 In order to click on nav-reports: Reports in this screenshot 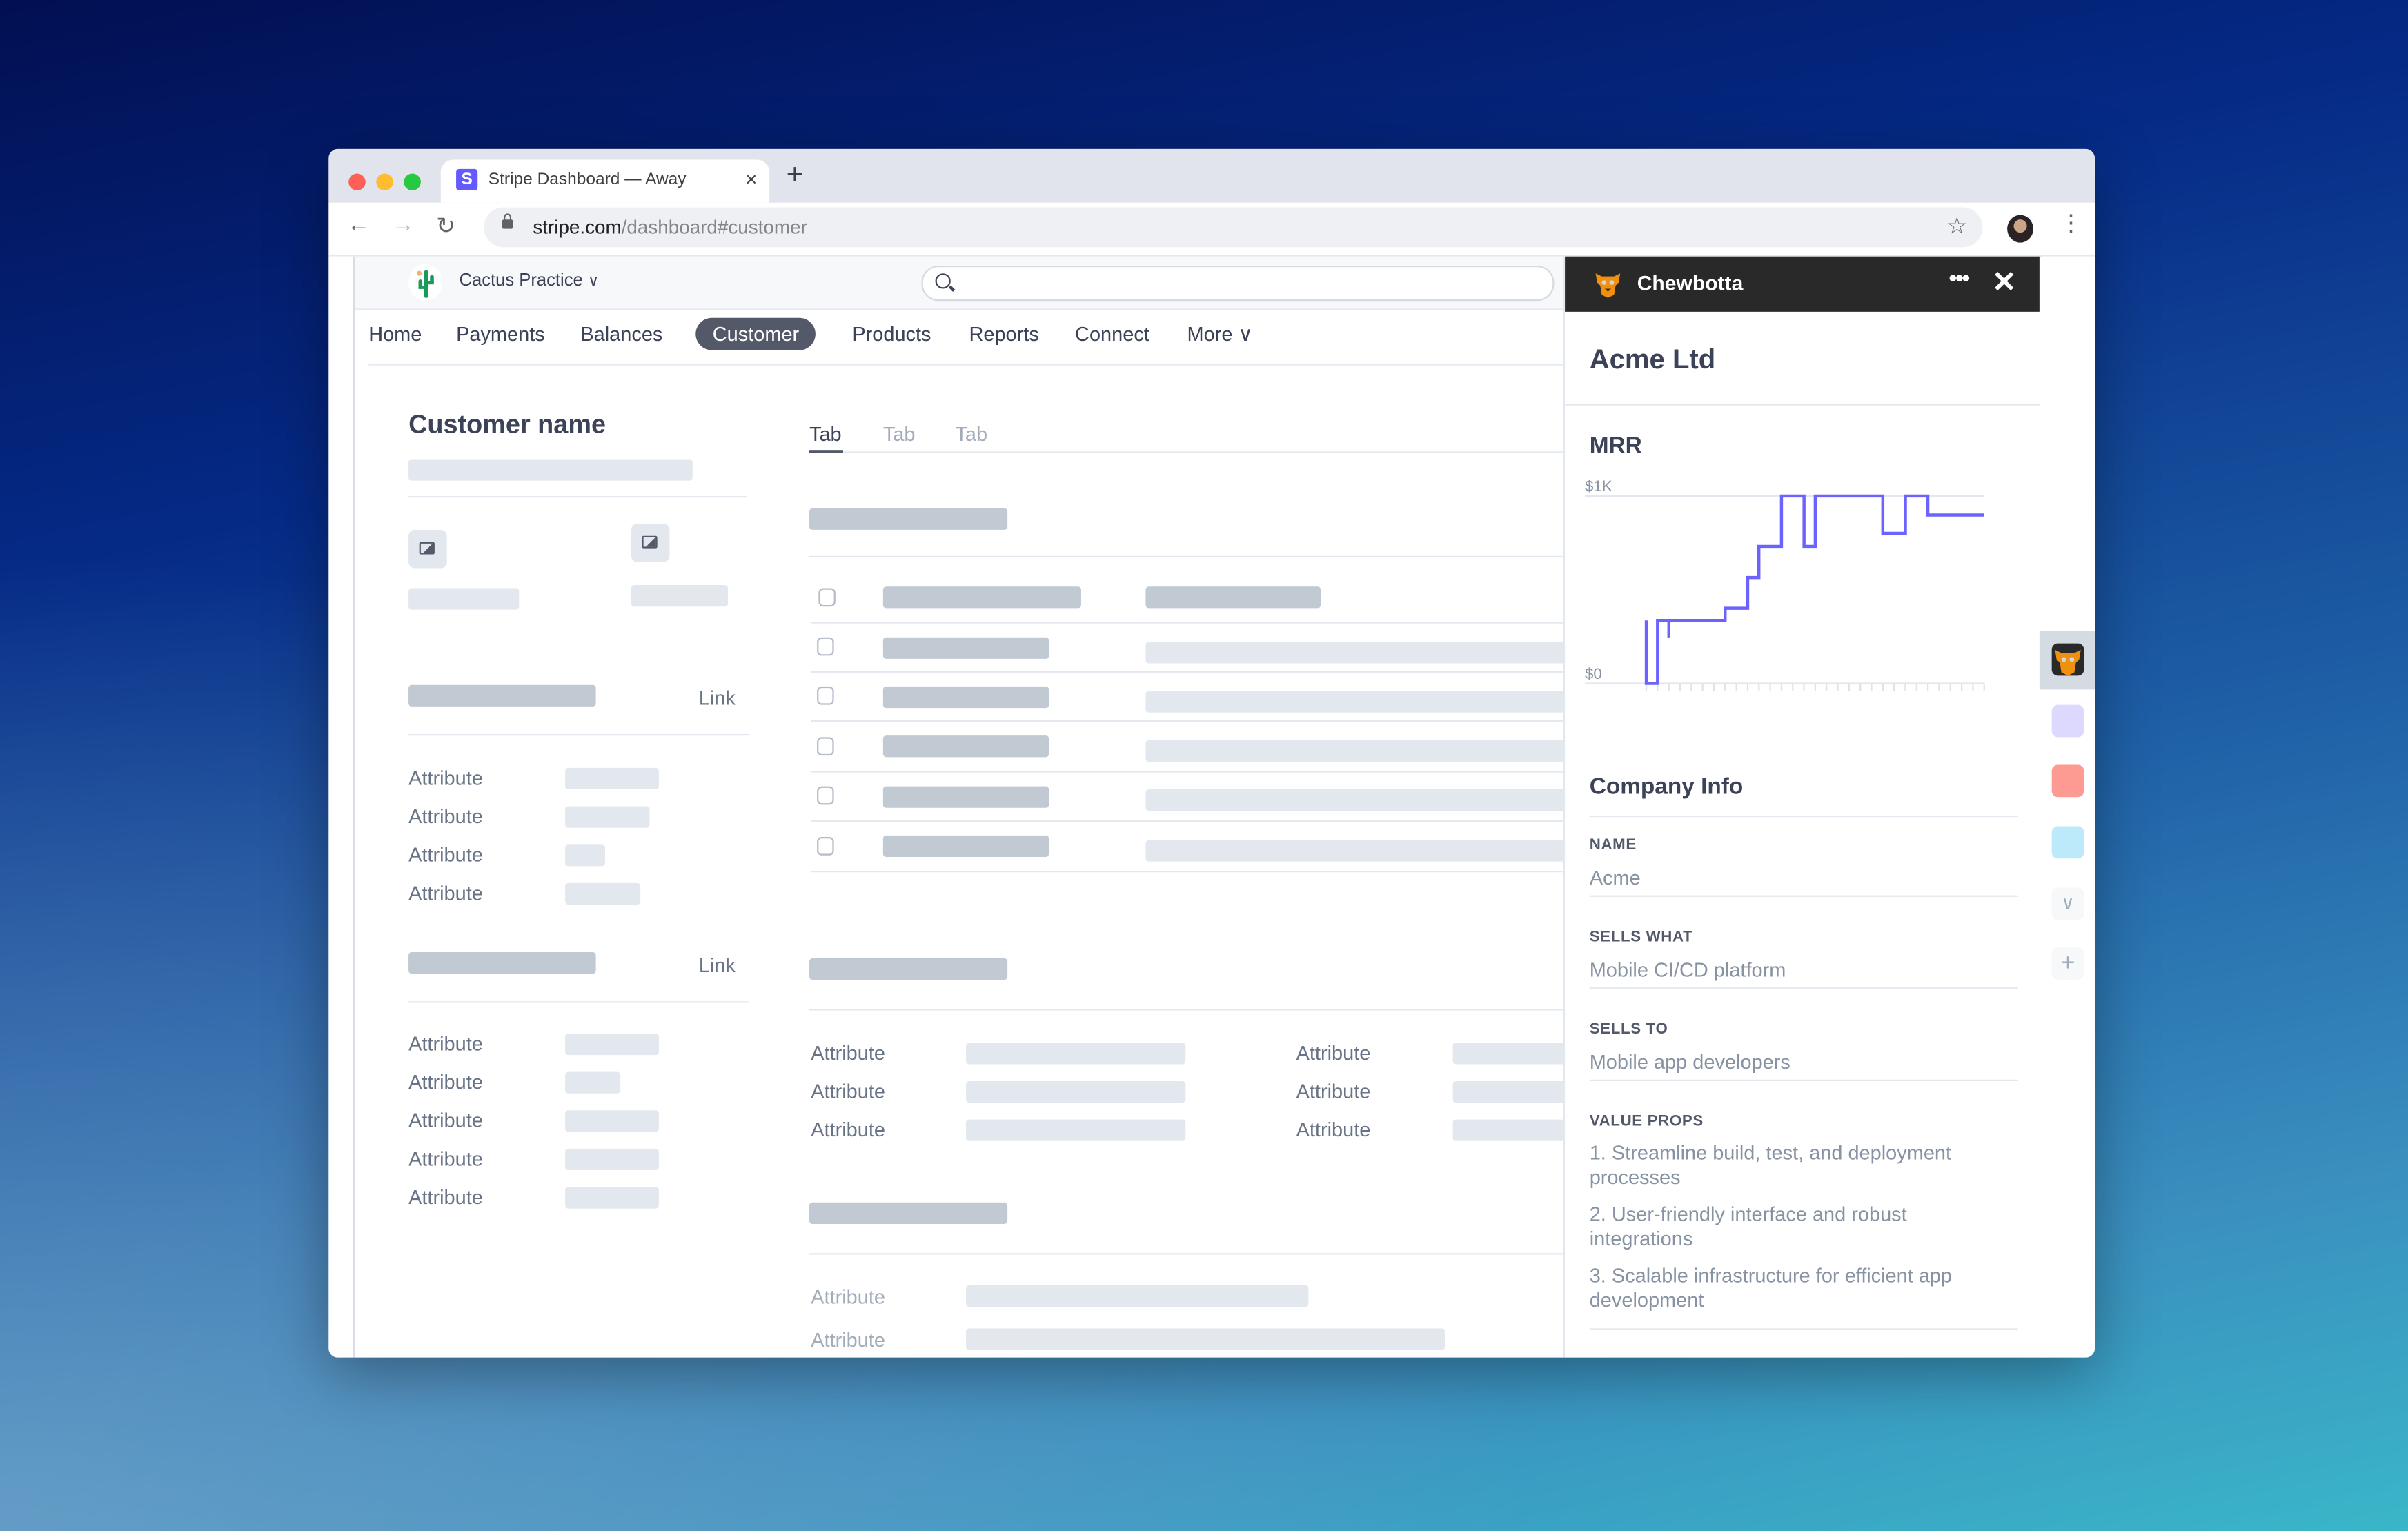, I will do `click(1003, 333)`.